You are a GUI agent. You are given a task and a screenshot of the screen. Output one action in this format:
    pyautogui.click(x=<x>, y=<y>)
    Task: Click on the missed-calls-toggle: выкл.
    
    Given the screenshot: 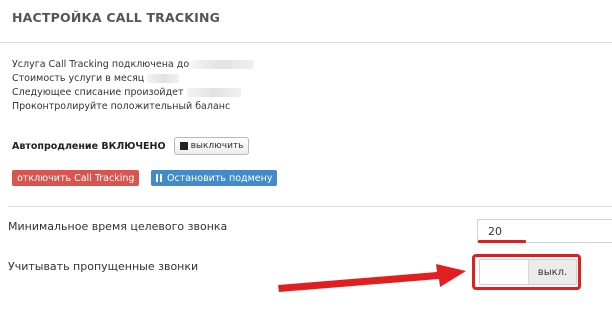 What is the action you would take?
    pyautogui.click(x=528, y=272)
    